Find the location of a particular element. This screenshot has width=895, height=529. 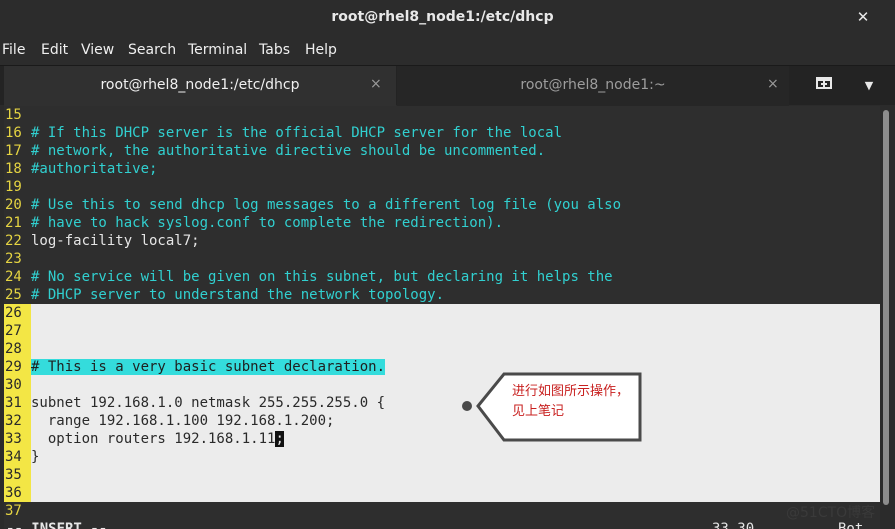

editor-line: 37 is located at coordinates (442, 511).